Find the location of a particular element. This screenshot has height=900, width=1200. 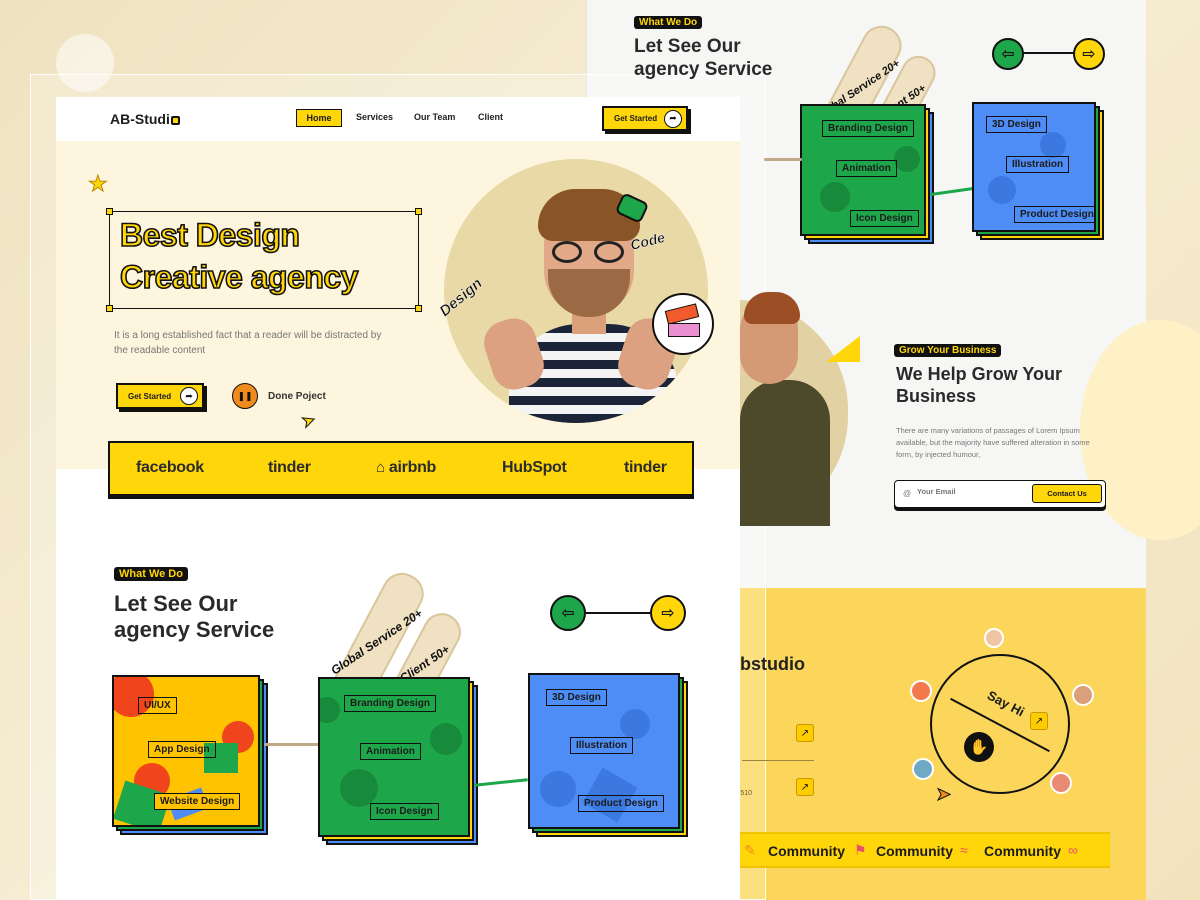

brand-hubspot: HubSpot is located at coordinates (534, 467).